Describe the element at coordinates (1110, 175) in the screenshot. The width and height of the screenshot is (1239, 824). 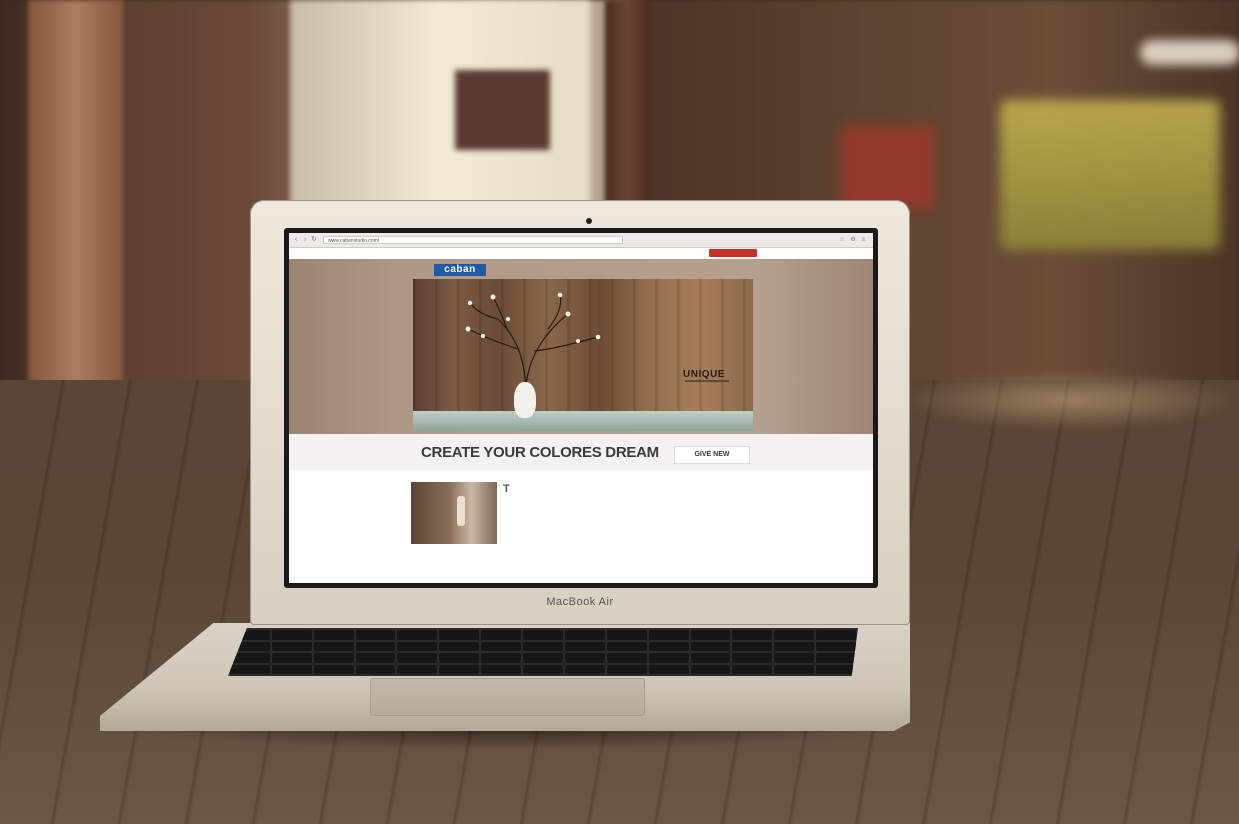
I see `yellow-chairs` at that location.